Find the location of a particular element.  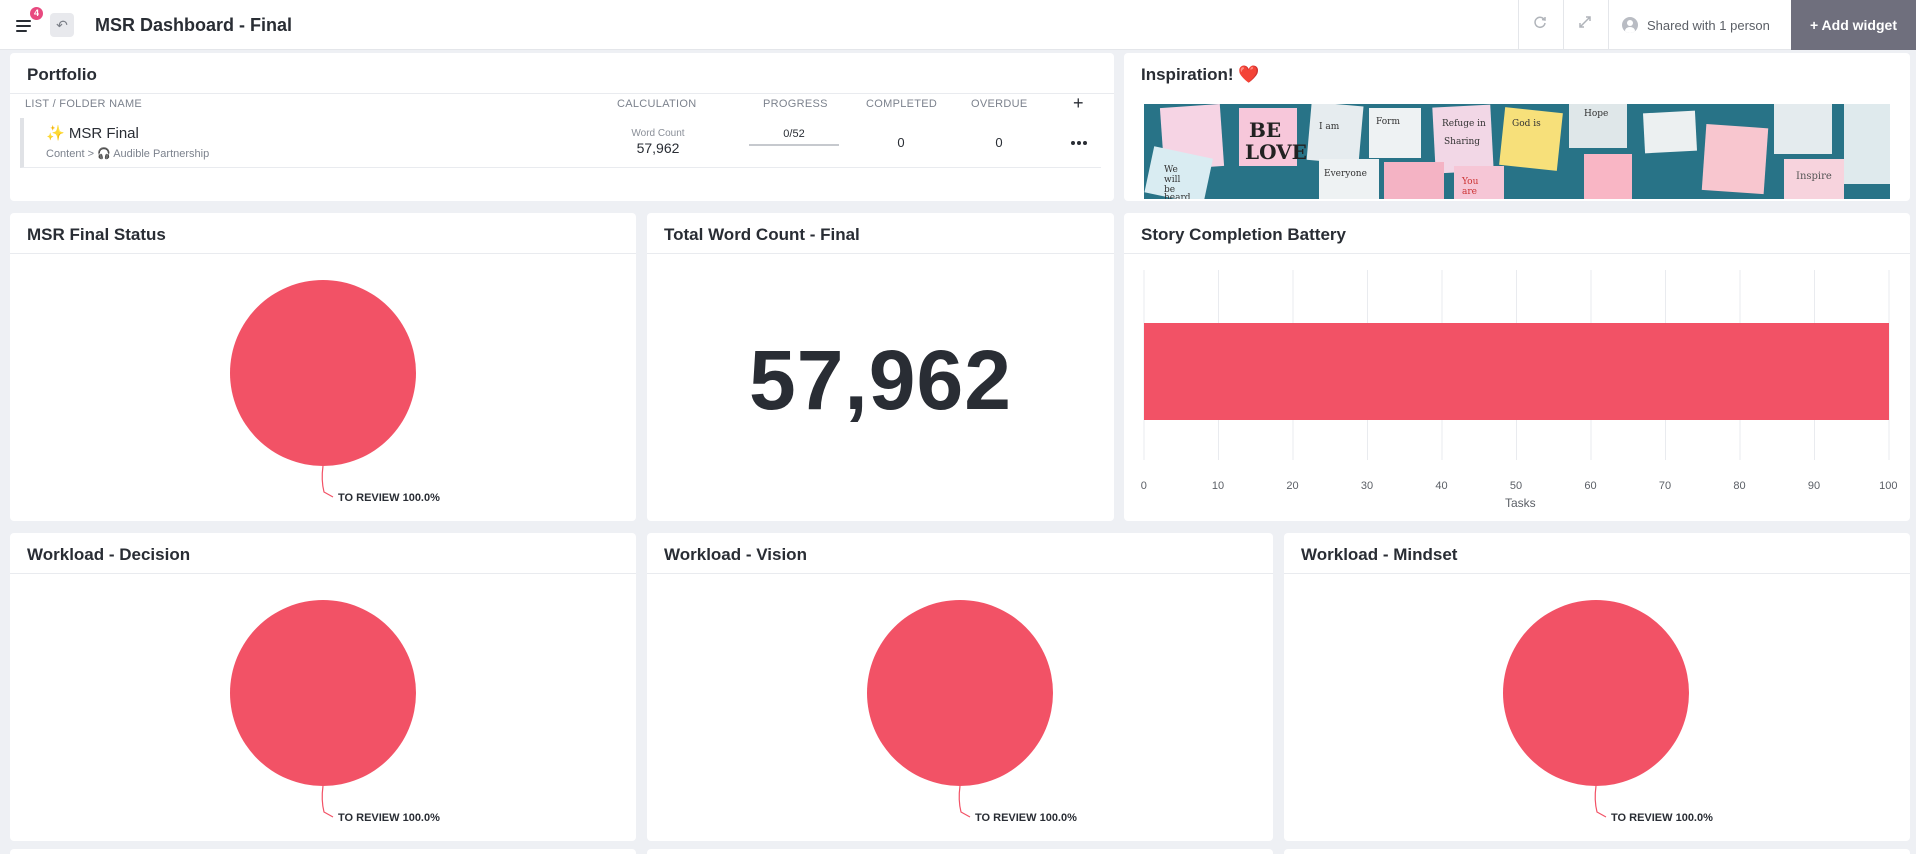

column-header-name: LIST / FOLDER NAME is located at coordinates (84, 104).